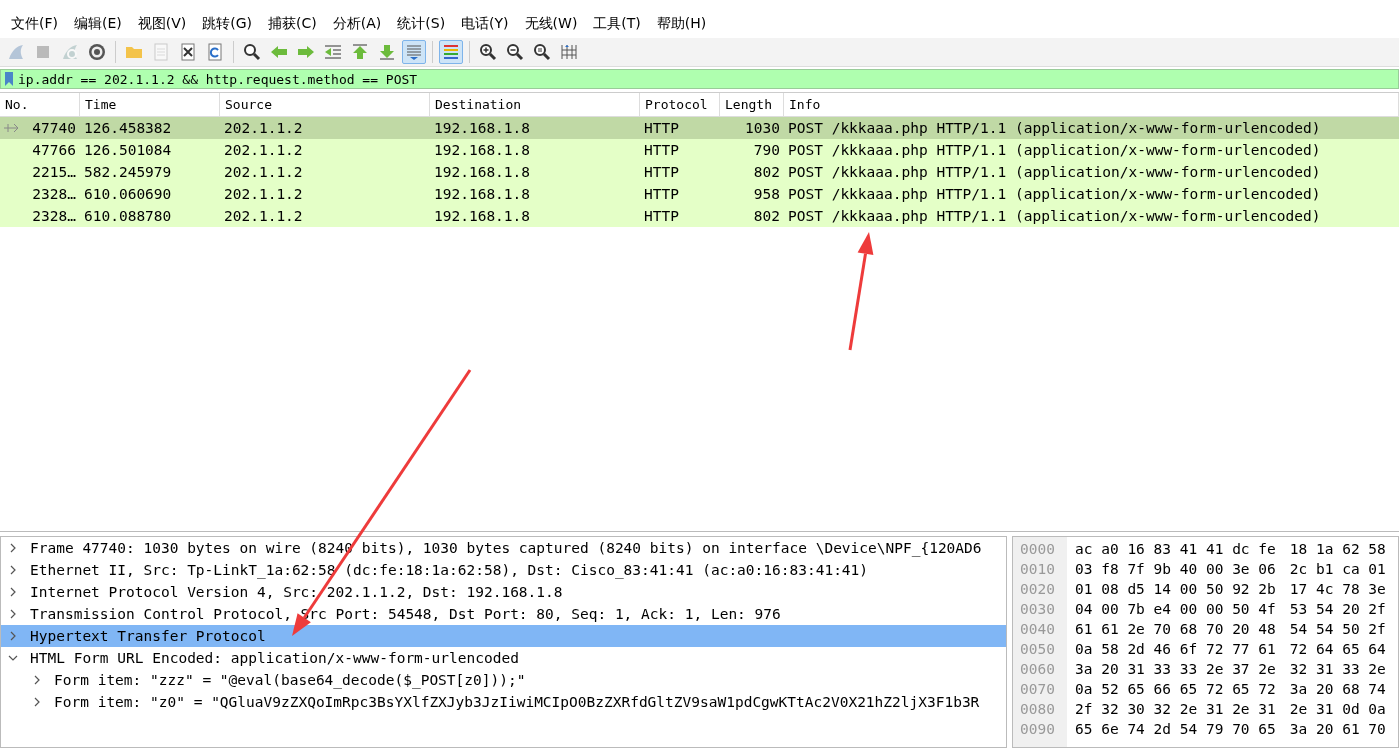 This screenshot has height=749, width=1399. What do you see at coordinates (515, 52) in the screenshot?
I see `zoom-out-icon` at bounding box center [515, 52].